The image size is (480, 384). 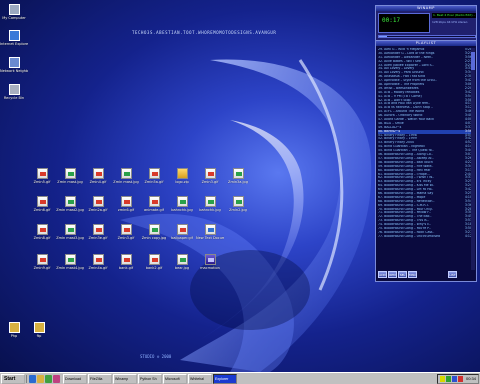 What do you see at coordinates (56, 378) in the screenshot?
I see `channels-icon` at bounding box center [56, 378].